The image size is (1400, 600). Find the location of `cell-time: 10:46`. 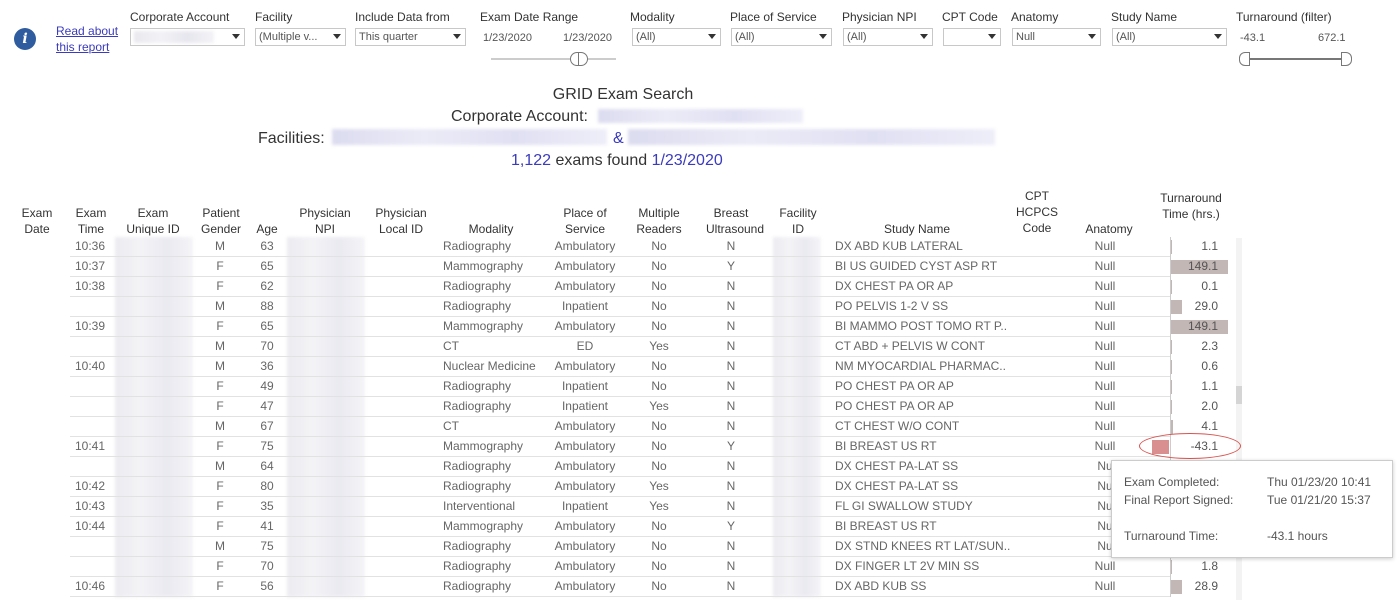

cell-time: 10:46 is located at coordinates (90, 586).